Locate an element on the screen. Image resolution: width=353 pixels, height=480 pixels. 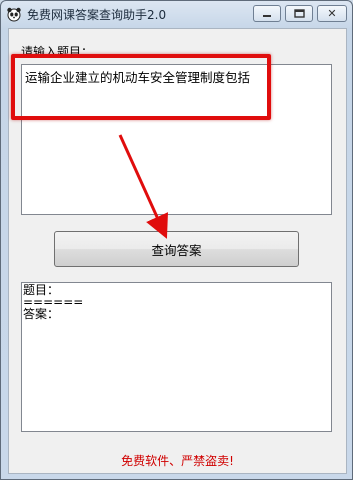
highlight-box-annotation is located at coordinates (141, 87).